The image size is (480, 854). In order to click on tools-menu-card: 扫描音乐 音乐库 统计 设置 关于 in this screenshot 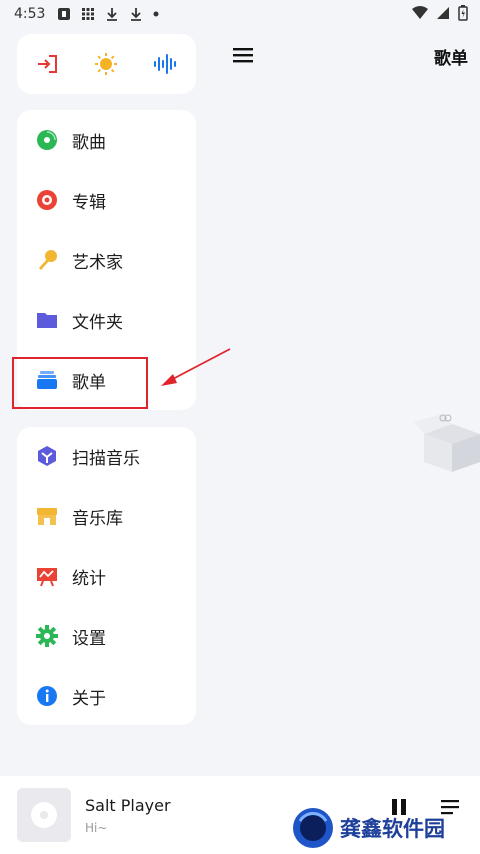, I will do `click(106, 576)`.